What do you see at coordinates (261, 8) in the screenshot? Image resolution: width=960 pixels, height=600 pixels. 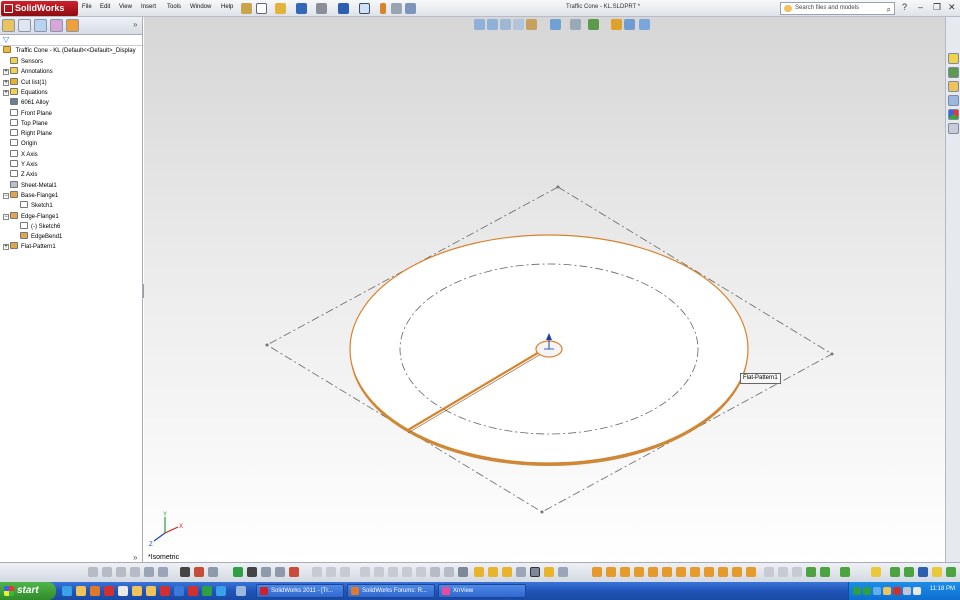 I see `new-document-icon` at bounding box center [261, 8].